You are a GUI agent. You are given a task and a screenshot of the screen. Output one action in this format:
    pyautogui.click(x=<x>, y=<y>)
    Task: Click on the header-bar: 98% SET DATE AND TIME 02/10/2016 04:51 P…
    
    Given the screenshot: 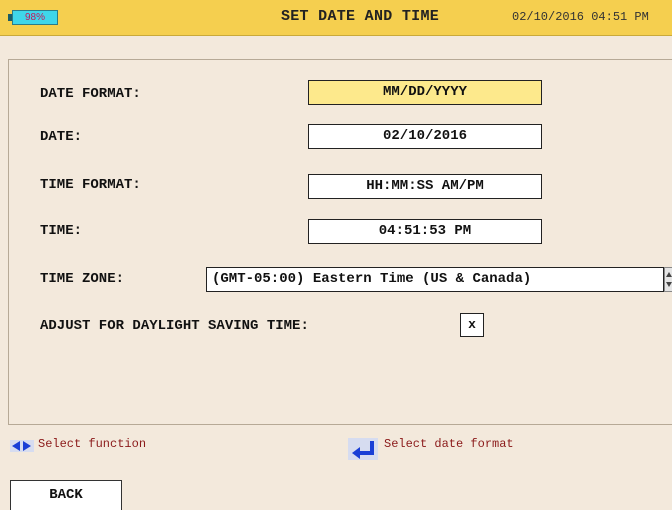 What is the action you would take?
    pyautogui.click(x=336, y=18)
    